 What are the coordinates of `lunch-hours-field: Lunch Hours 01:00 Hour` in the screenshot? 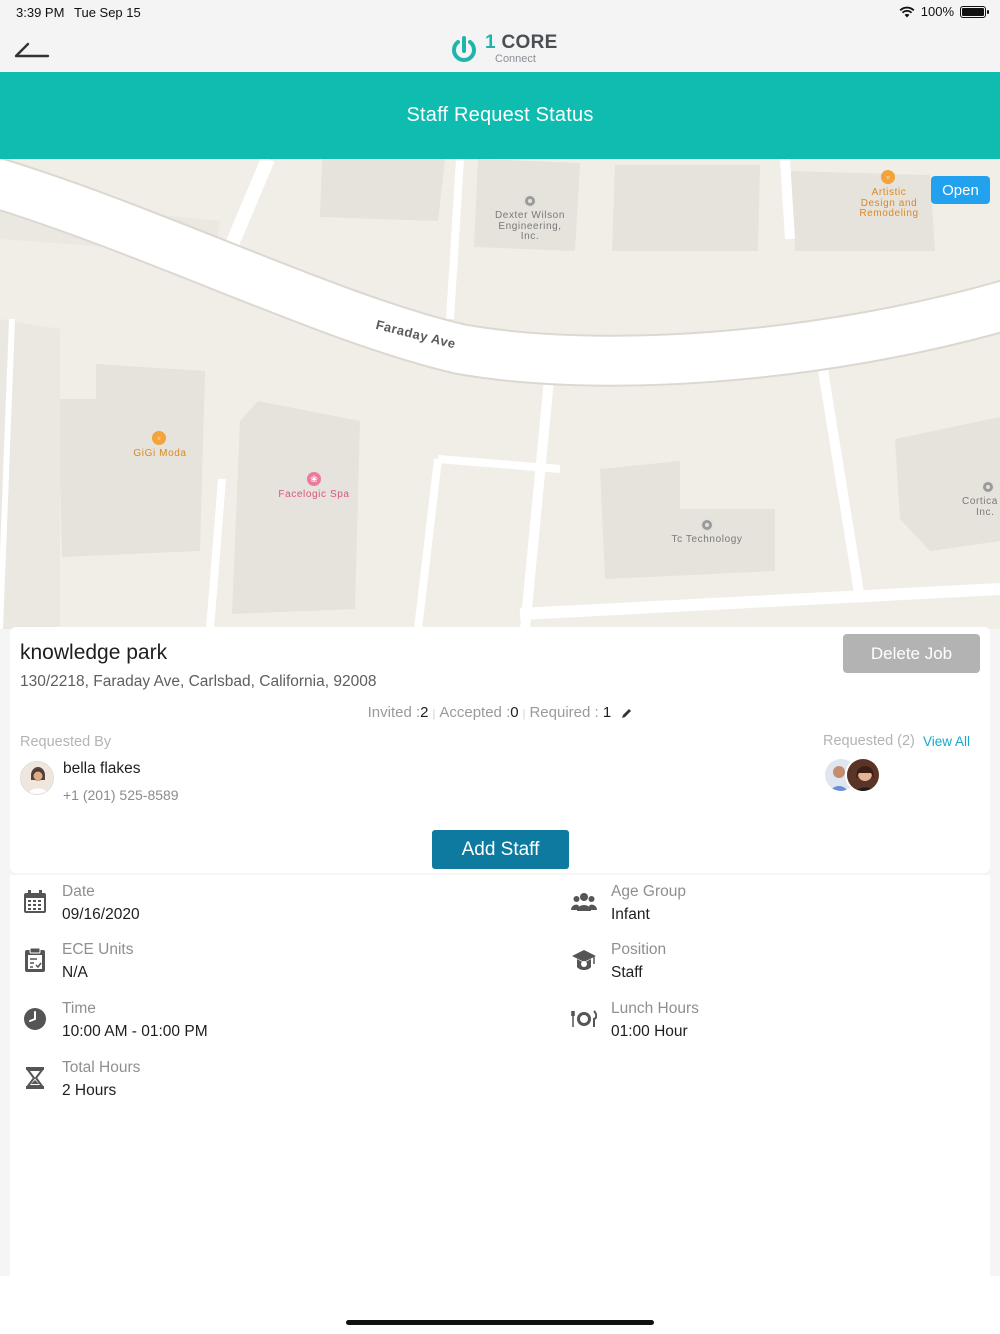 It's located at (759, 1017).